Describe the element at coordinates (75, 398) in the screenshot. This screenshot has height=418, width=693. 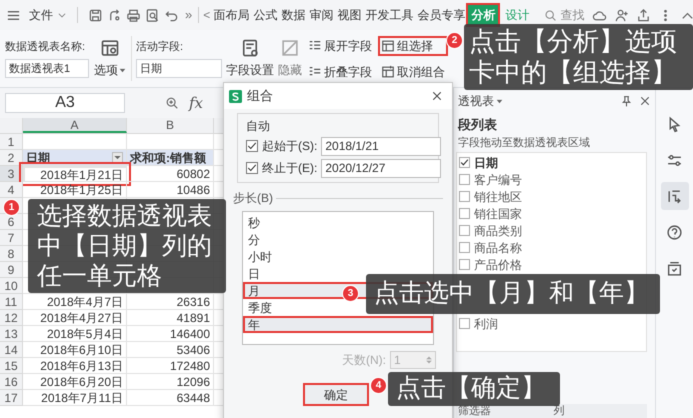
I see `table-cell: 2018年7月11日` at that location.